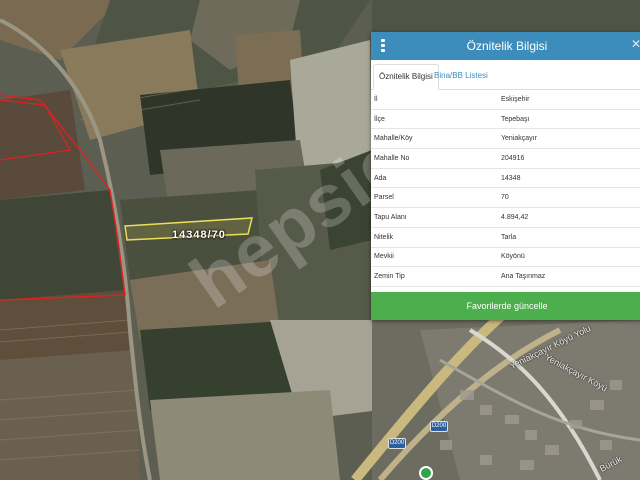 The height and width of the screenshot is (480, 640). I want to click on update-favorites-button: Favorilerde güncelle, so click(505, 306).